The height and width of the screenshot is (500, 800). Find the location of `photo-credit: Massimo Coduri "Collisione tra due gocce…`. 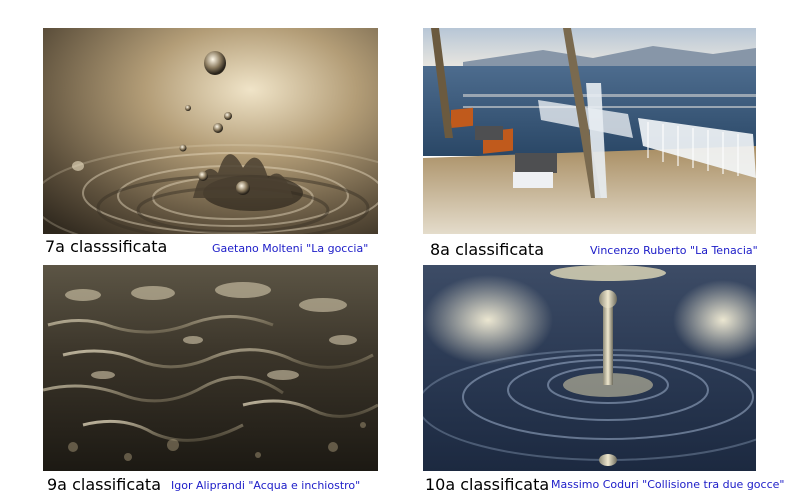

photo-credit: Massimo Coduri "Collisione tra due gocce… is located at coordinates (668, 484).